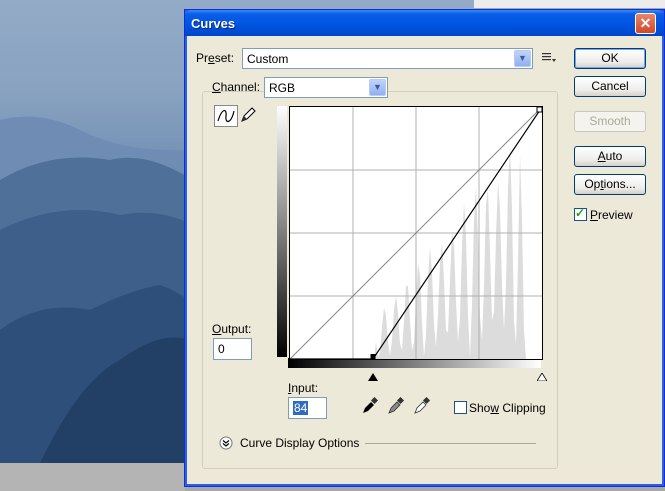 This screenshot has height=491, width=665. Describe the element at coordinates (373, 356) in the screenshot. I see `black-point-handle` at that location.